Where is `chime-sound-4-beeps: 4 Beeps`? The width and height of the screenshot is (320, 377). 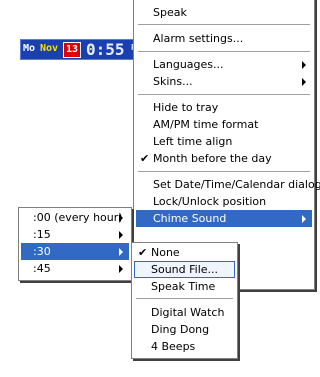
chime-sound-4-beeps: 4 Beeps is located at coordinates (184, 346).